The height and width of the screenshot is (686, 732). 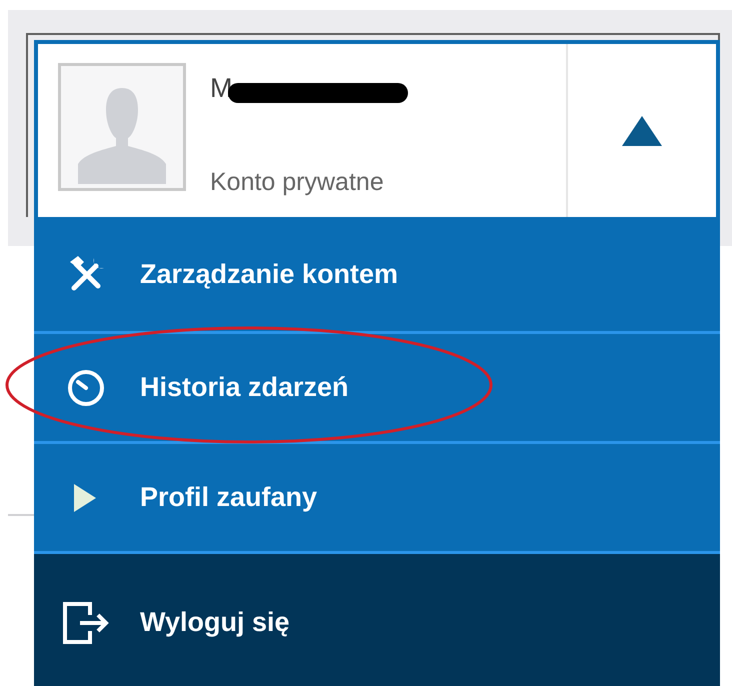 I want to click on caret-icon, so click(x=642, y=130).